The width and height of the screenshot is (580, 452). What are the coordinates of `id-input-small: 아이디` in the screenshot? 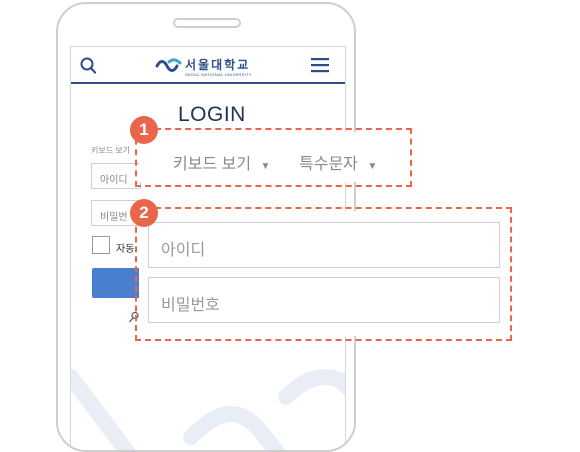 It's located at (116, 176).